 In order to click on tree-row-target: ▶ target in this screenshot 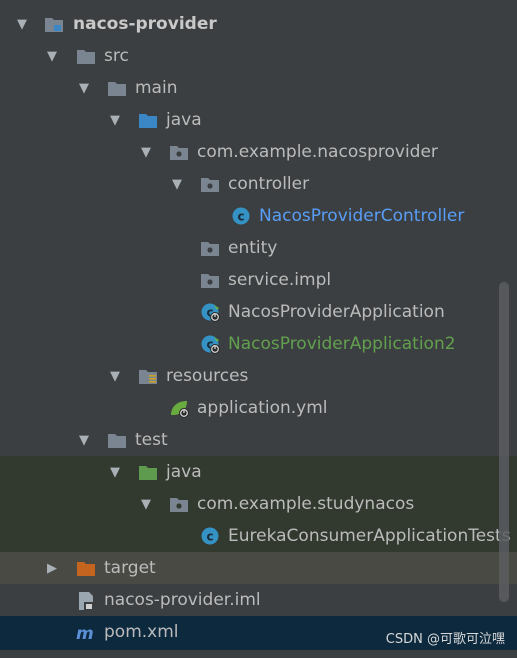, I will do `click(258, 568)`.